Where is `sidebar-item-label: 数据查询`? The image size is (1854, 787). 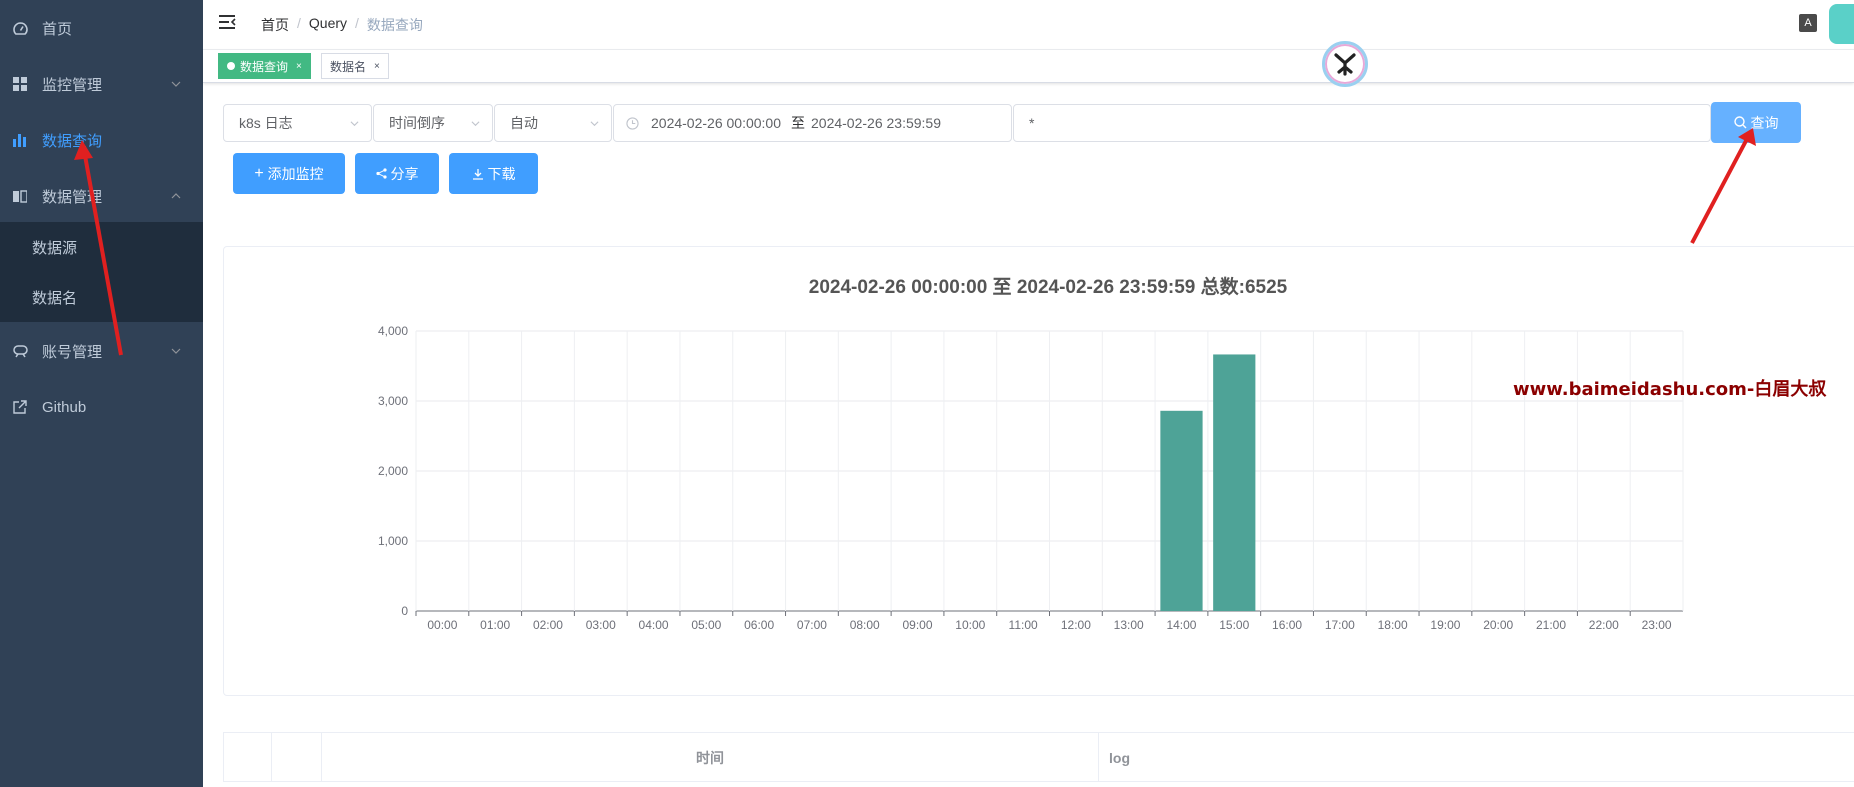 sidebar-item-label: 数据查询 is located at coordinates (72, 141).